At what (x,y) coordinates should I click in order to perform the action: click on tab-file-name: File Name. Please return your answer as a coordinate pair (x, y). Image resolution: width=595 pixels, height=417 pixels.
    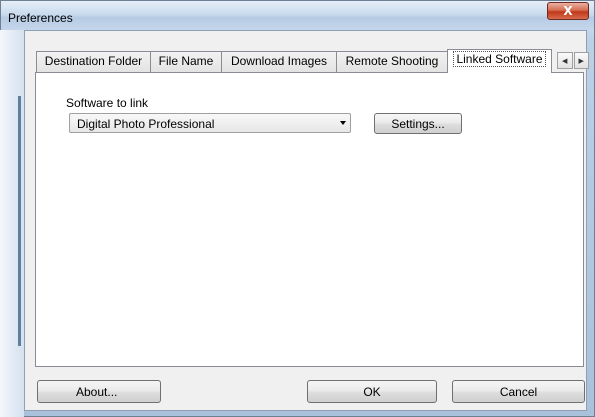
    Looking at the image, I should click on (186, 61).